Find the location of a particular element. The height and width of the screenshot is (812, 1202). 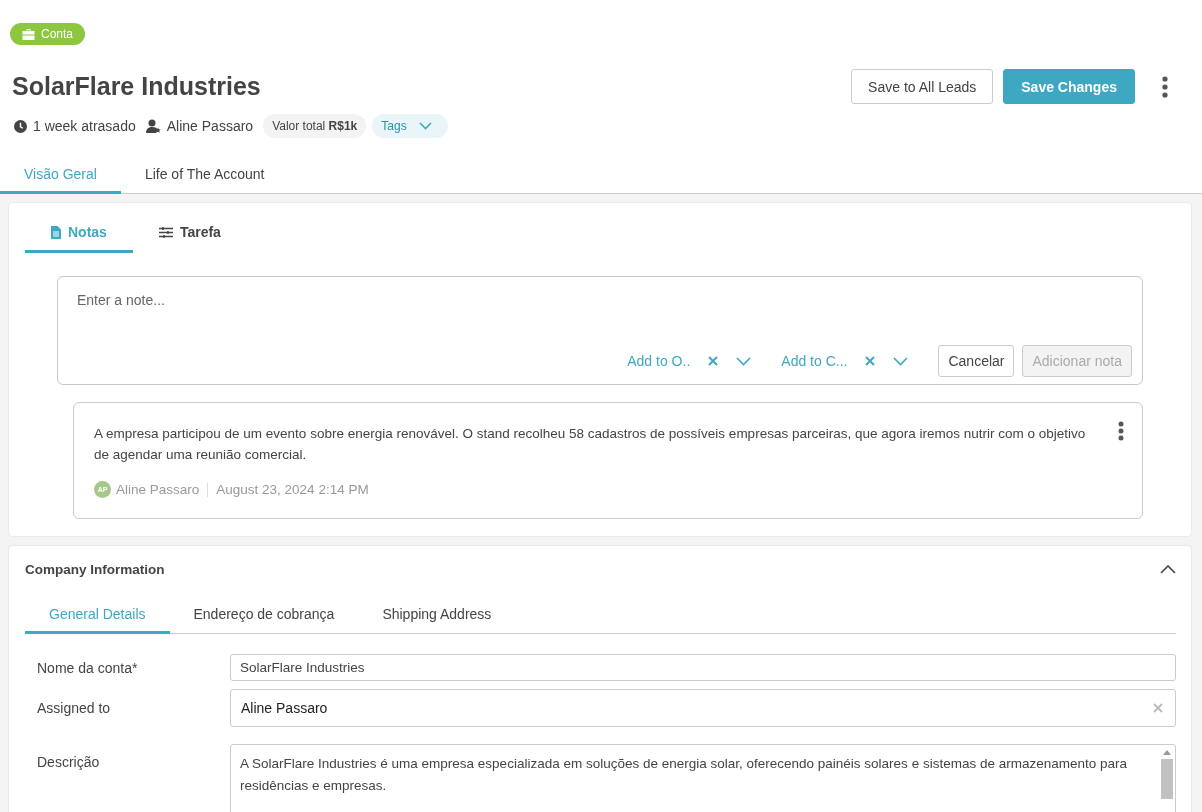

due-status: 1 week atrasado is located at coordinates (84, 126).